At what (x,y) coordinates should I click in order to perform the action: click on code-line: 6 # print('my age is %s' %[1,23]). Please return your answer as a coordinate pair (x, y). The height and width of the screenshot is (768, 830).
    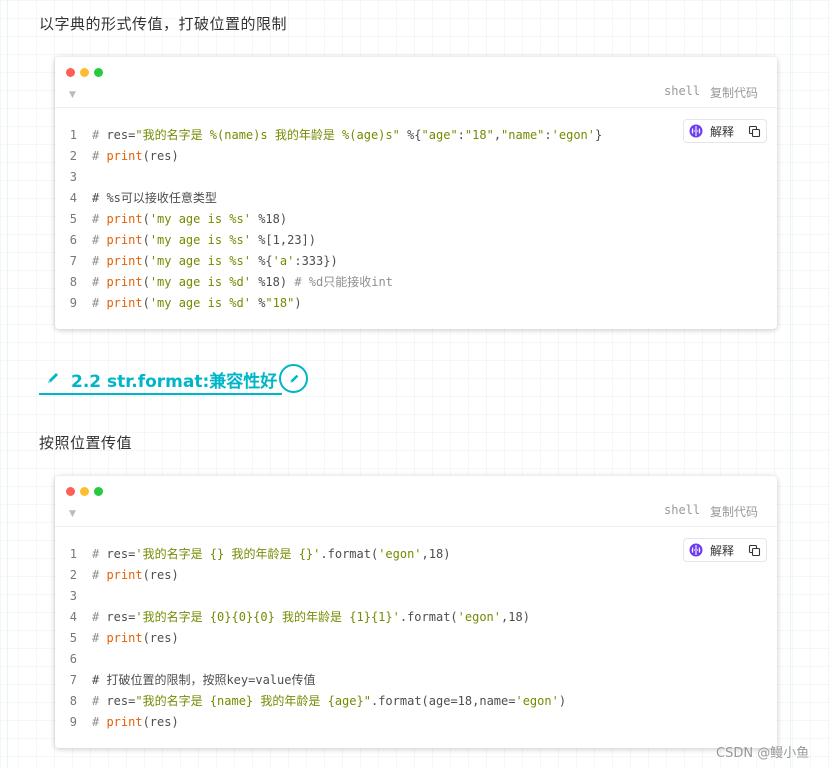
    Looking at the image, I should click on (328, 240).